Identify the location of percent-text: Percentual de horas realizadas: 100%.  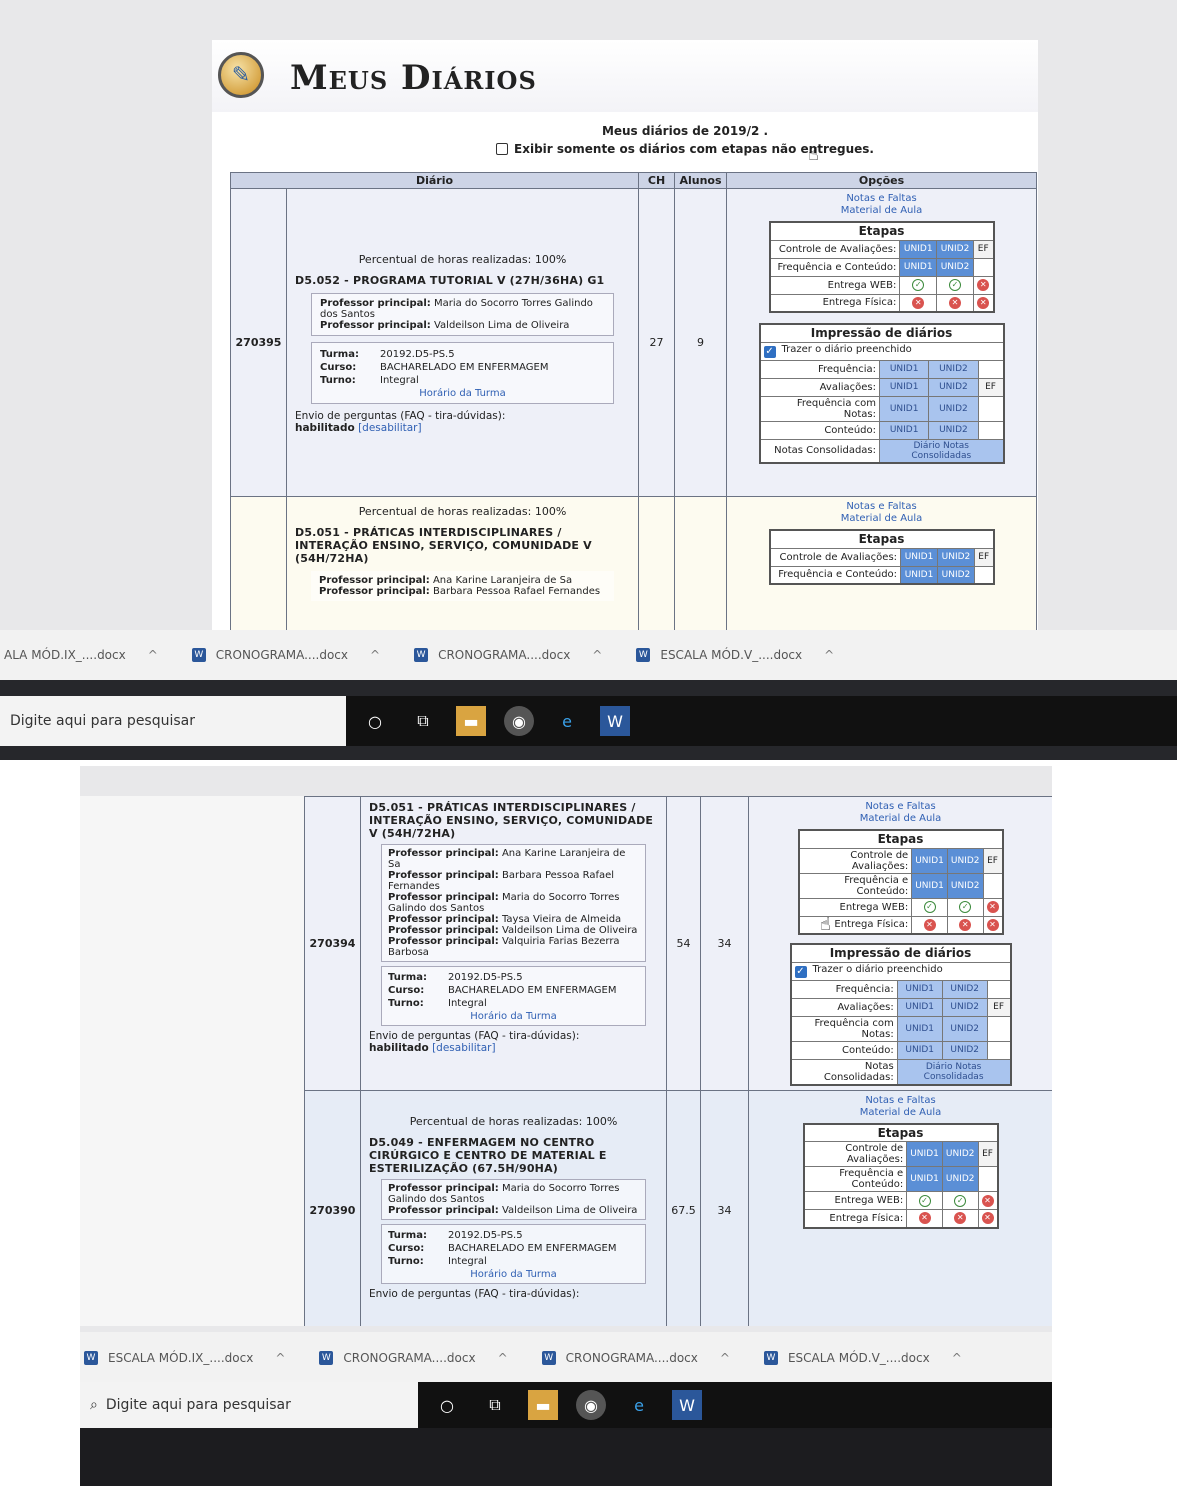
(462, 511).